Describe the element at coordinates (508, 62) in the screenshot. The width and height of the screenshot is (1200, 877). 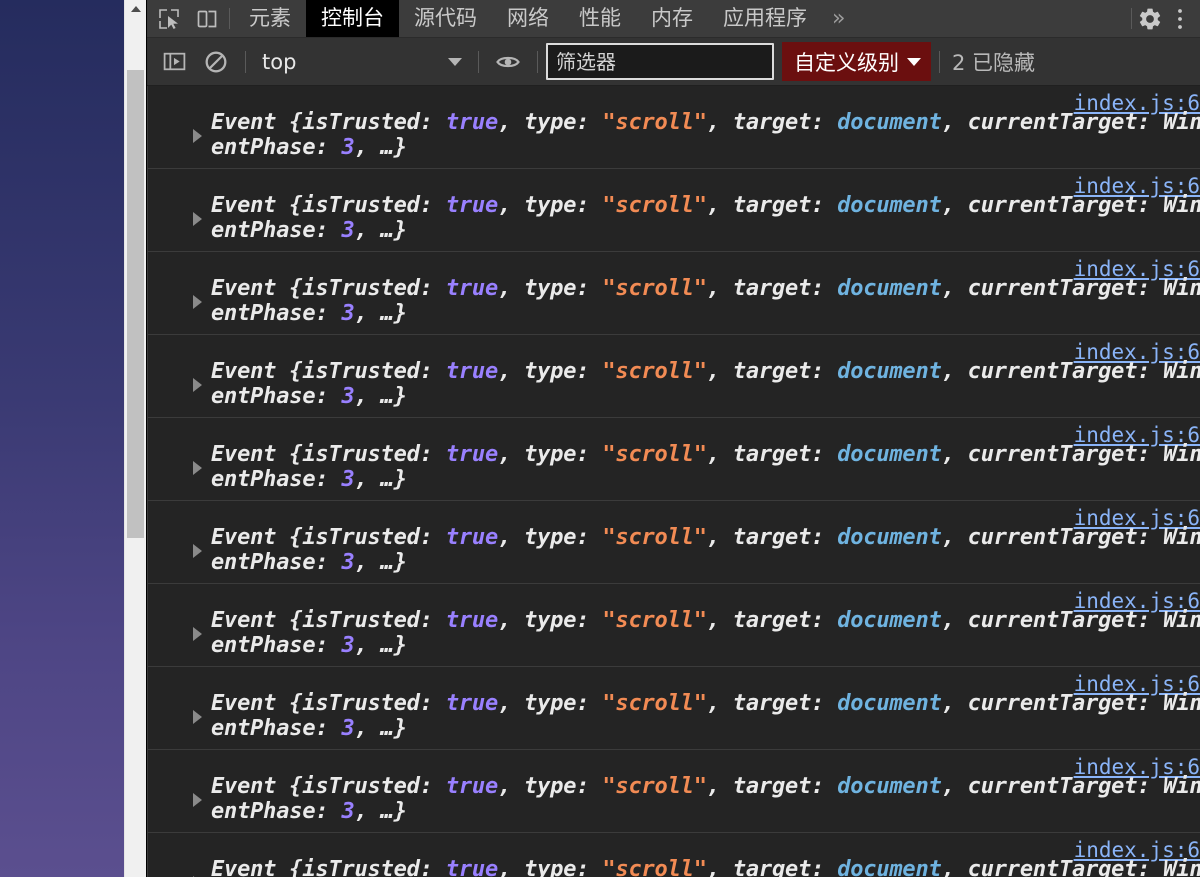
I see `eye-icon` at that location.